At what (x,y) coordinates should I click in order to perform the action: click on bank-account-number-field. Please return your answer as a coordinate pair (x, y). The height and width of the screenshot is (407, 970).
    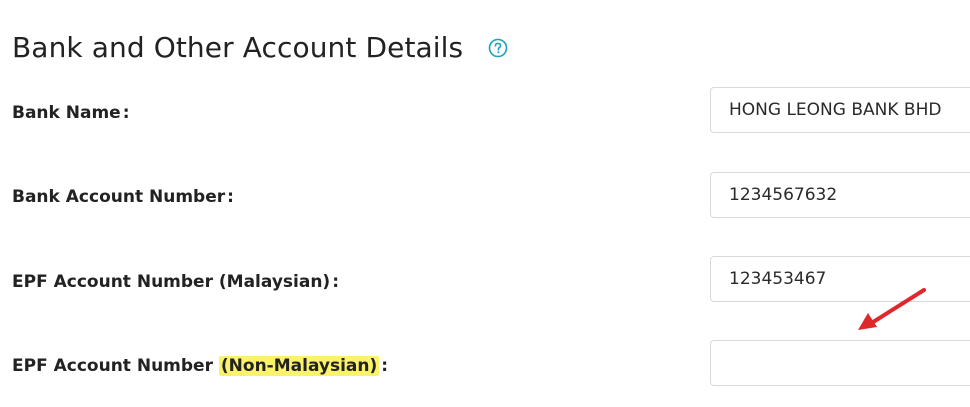
    Looking at the image, I should click on (840, 195).